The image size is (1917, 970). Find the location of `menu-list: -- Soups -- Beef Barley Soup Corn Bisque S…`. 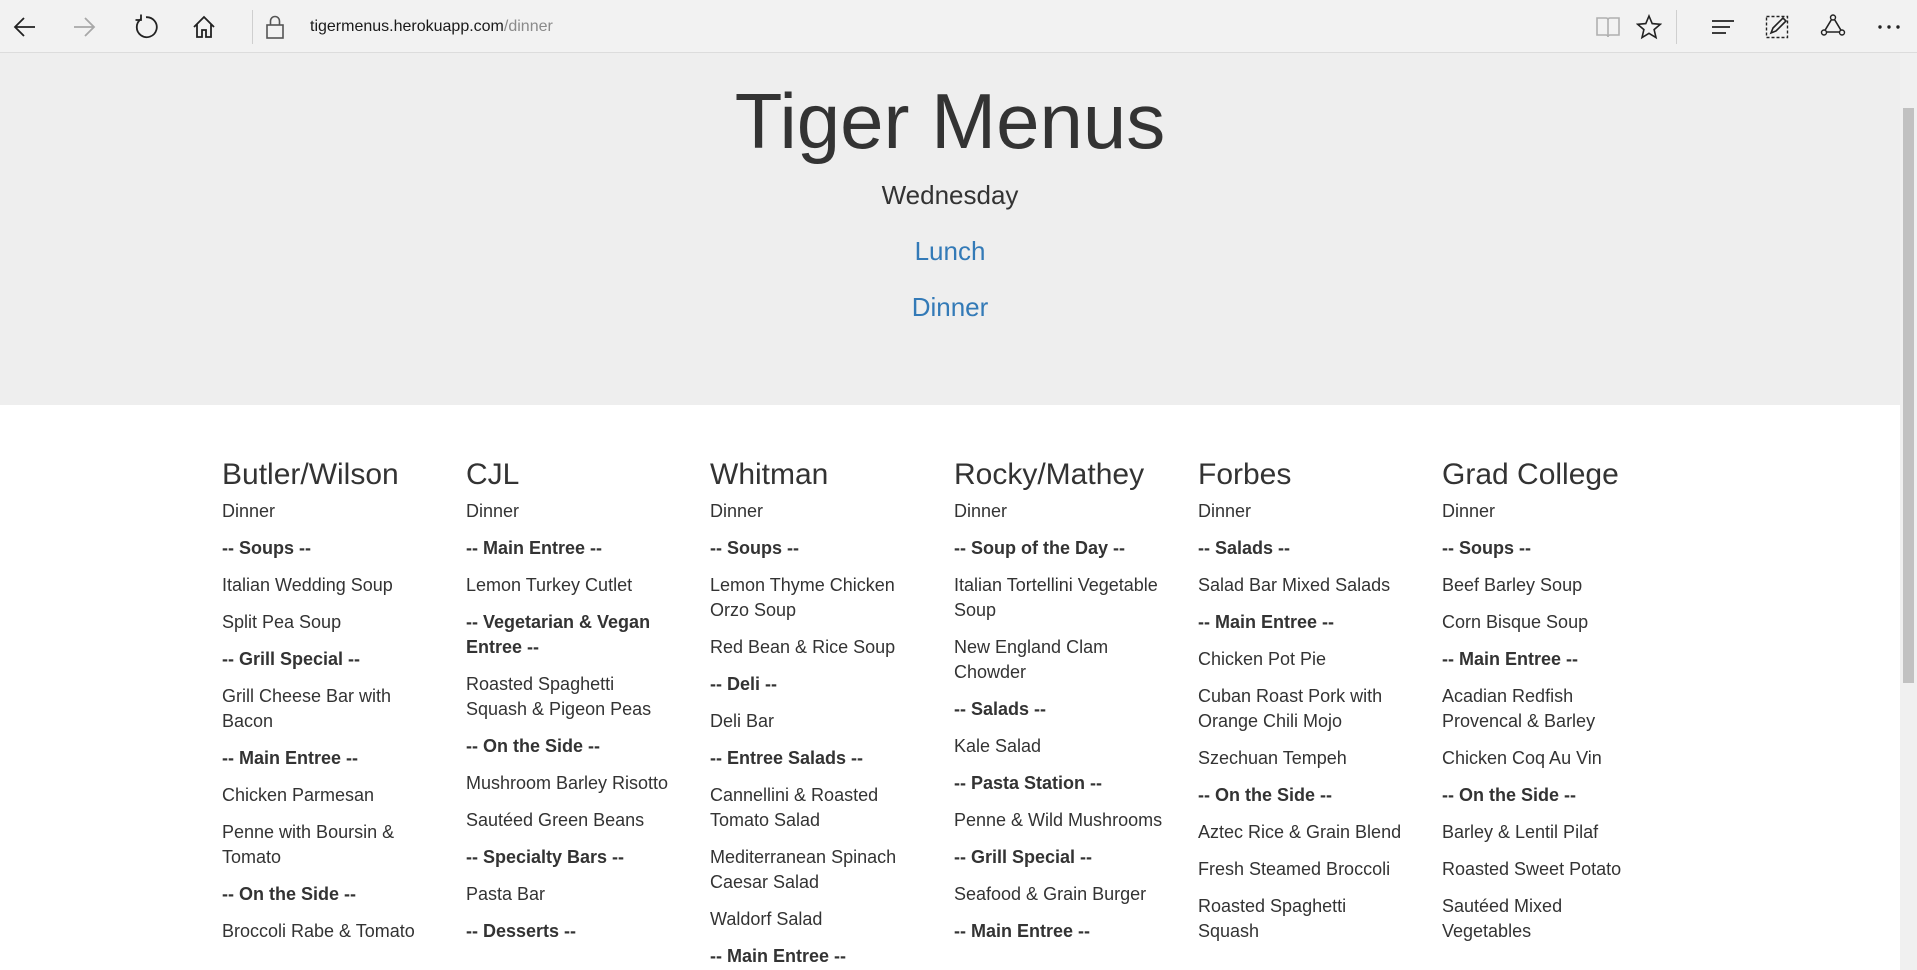

menu-list: -- Soups -- Beef Barley Soup Corn Bisque S… is located at coordinates (1547, 740).